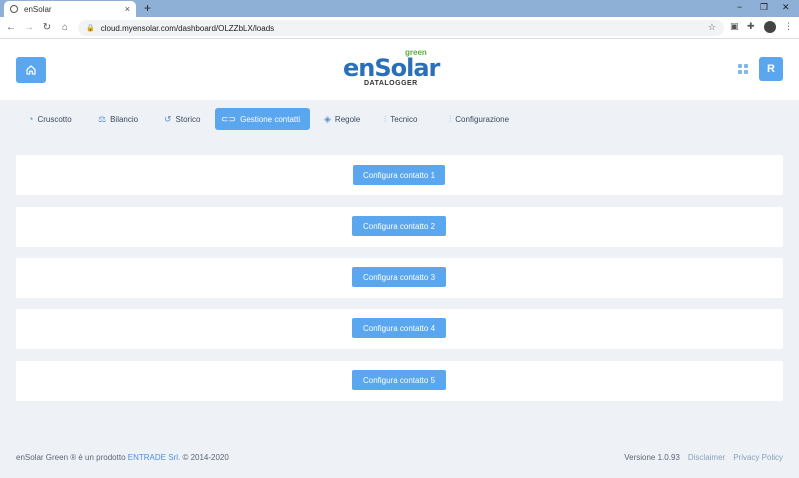 This screenshot has height=478, width=799. I want to click on new-tab-icon: +, so click(147, 8).